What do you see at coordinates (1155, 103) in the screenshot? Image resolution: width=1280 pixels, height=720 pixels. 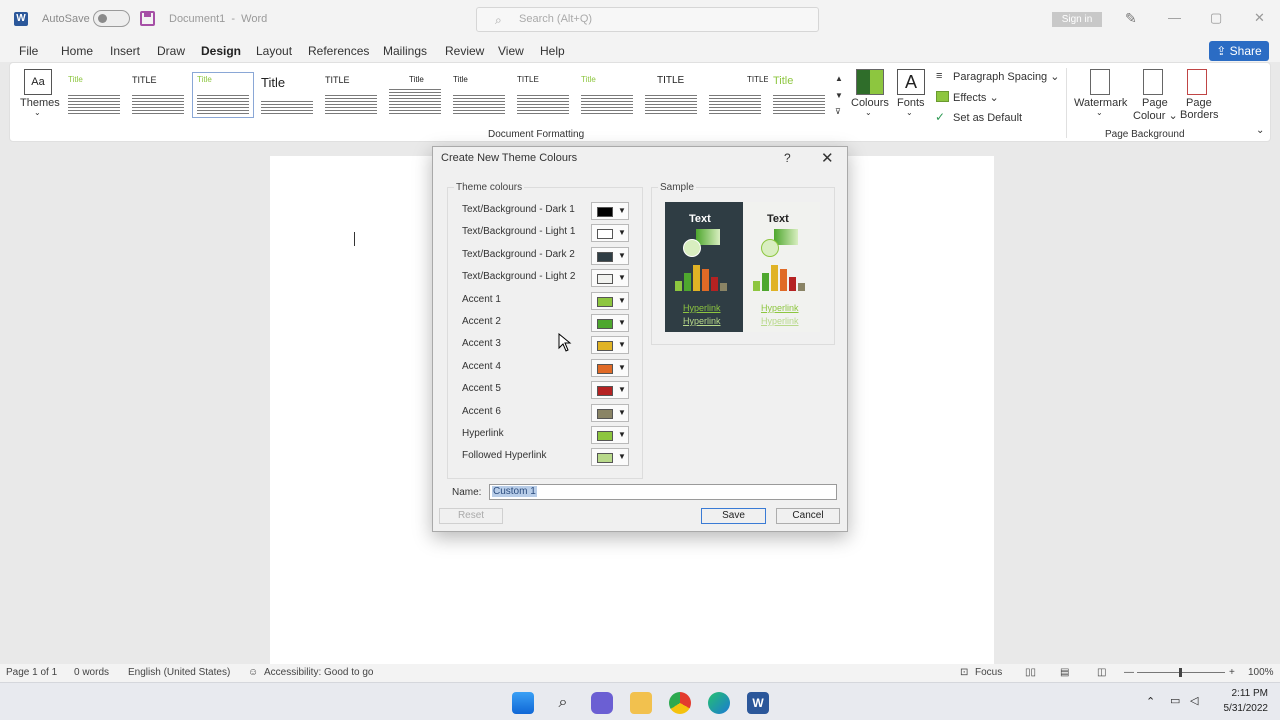 I see `page-colour-label-1: Page` at bounding box center [1155, 103].